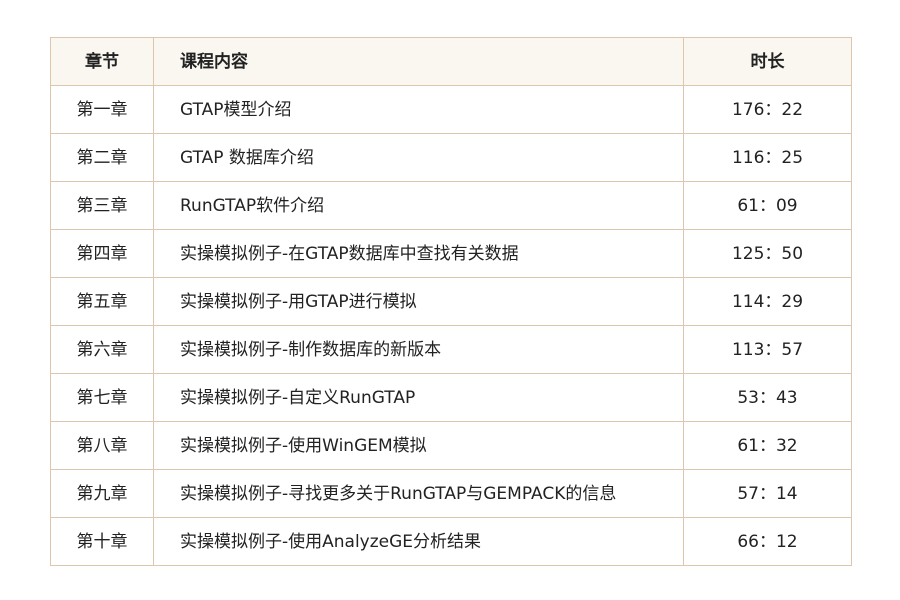 Image resolution: width=900 pixels, height=600 pixels. Describe the element at coordinates (767, 253) in the screenshot. I see `duration-cell: 125：50` at that location.